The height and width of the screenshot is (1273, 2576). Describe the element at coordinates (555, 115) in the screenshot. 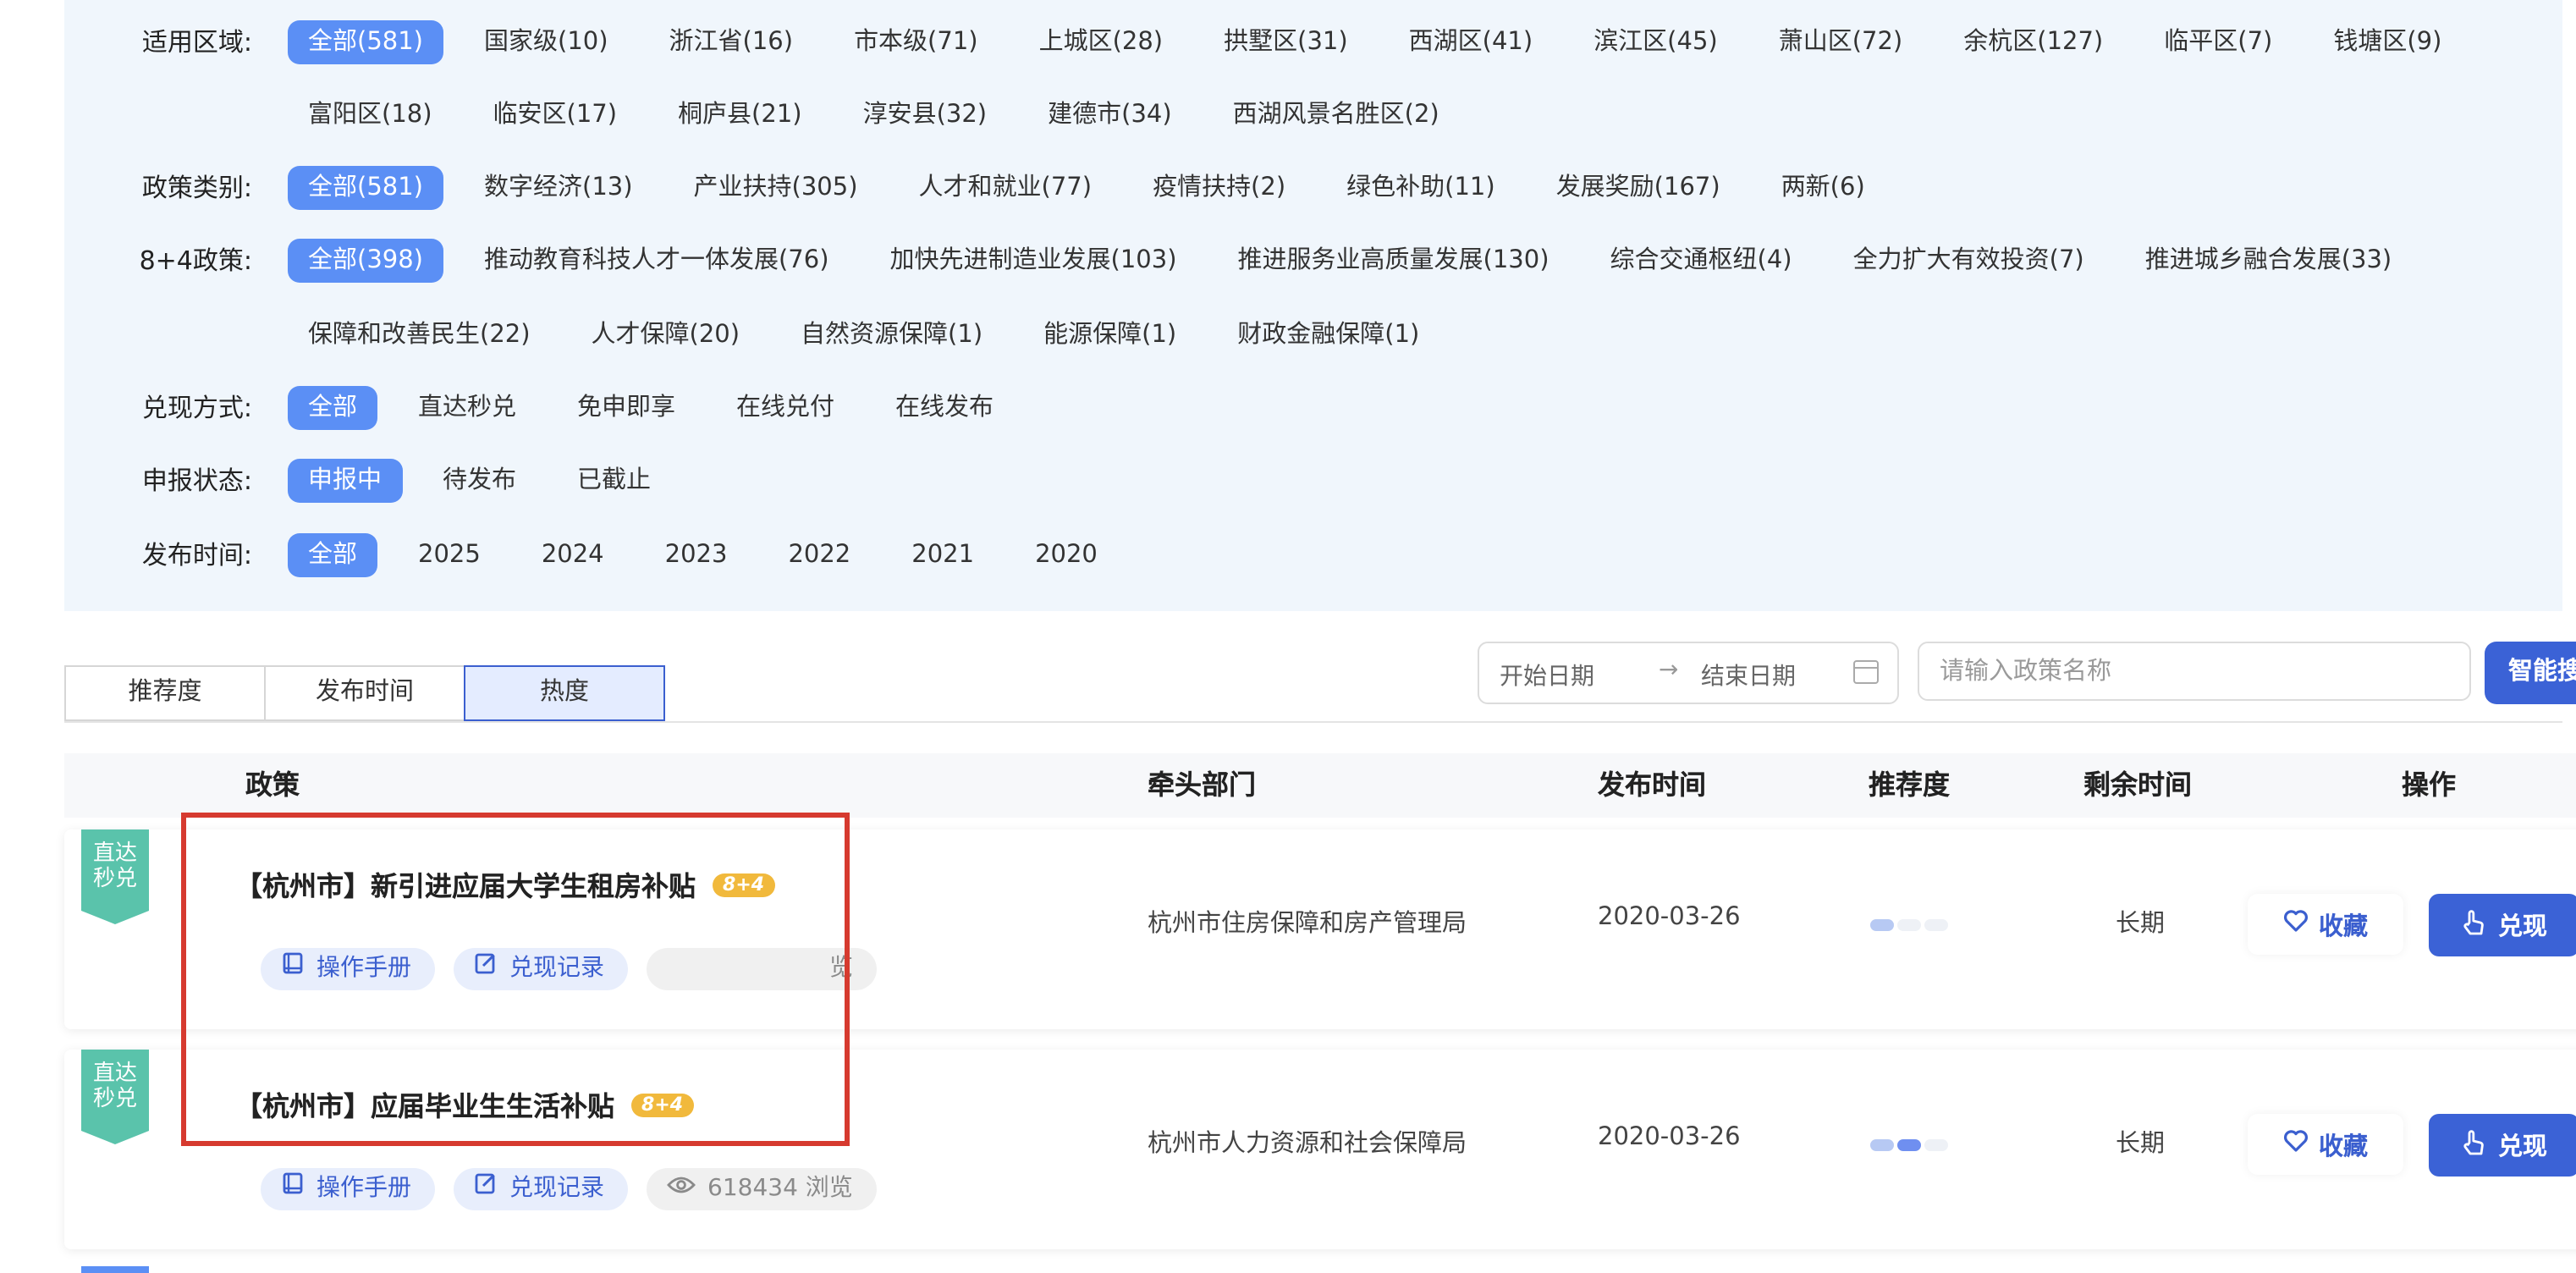

I see `filter-option: 临安区(17)` at that location.